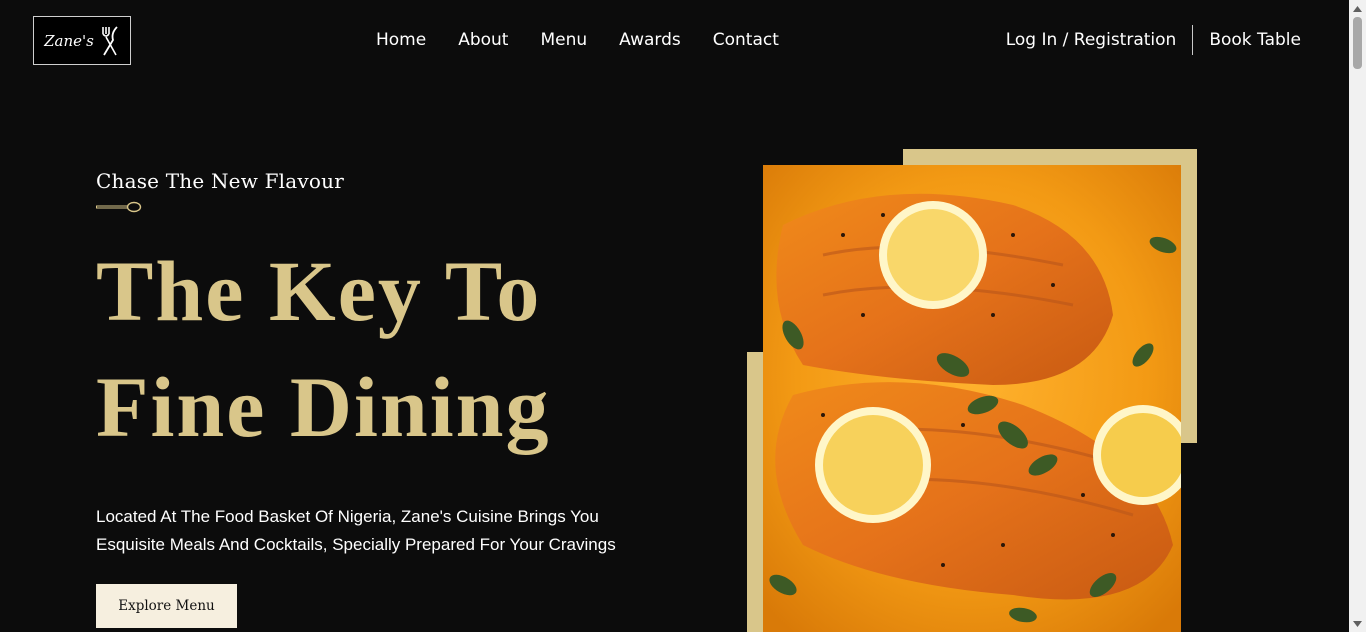 Image resolution: width=1366 pixels, height=632 pixels. What do you see at coordinates (1247, 40) in the screenshot?
I see `book-table-link: Book Table` at bounding box center [1247, 40].